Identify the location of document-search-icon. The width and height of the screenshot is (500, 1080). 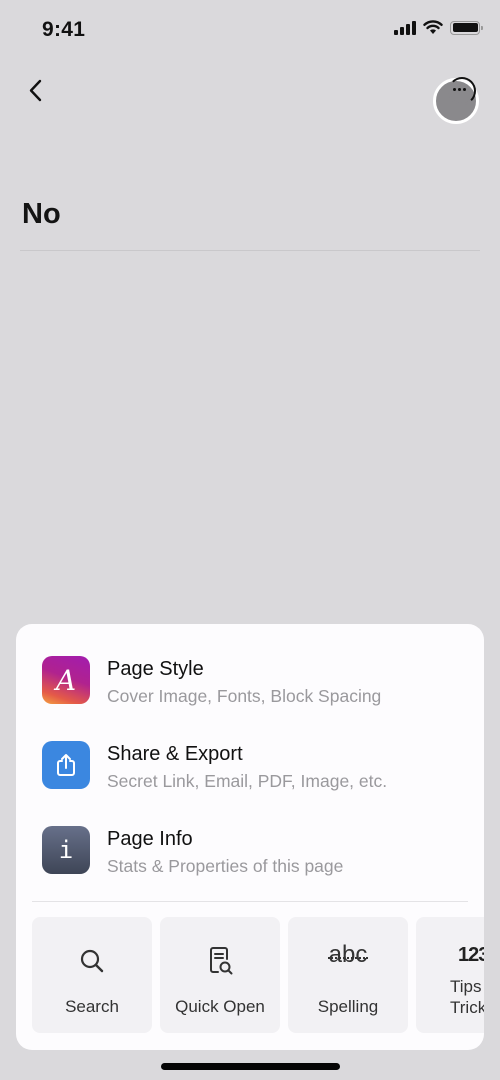
(221, 961).